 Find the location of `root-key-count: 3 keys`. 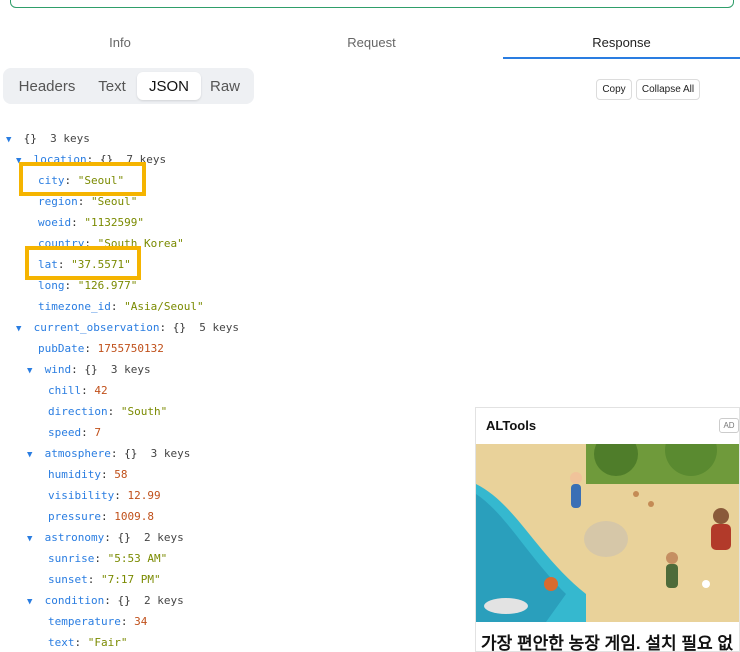

root-key-count: 3 keys is located at coordinates (70, 138).